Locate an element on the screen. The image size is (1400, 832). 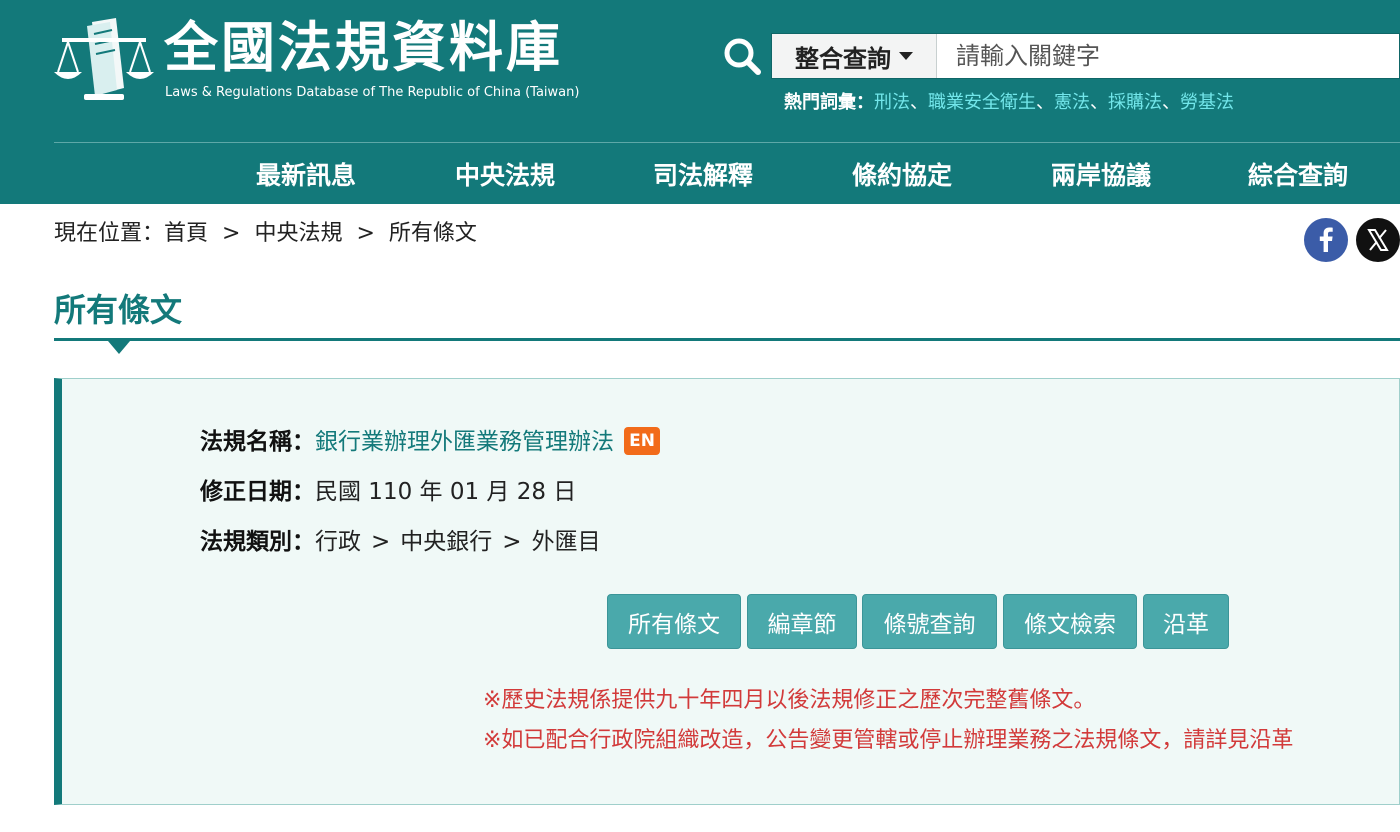
english-version-badge: EN is located at coordinates (642, 440).